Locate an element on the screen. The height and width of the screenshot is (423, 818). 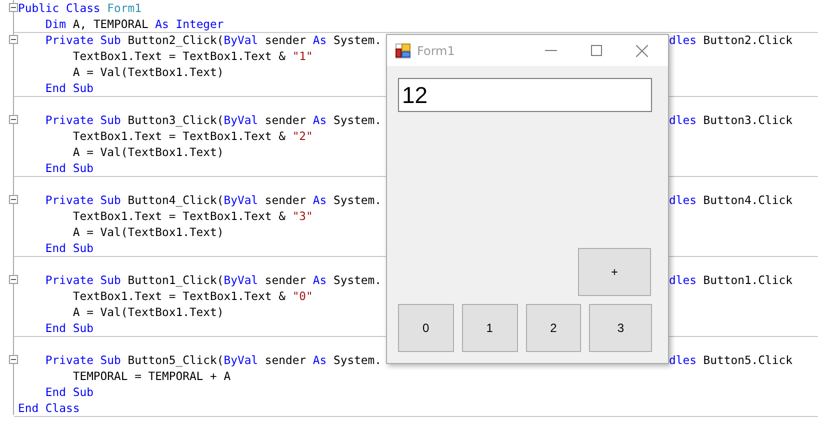
code-line: Private Sub Button2_Click(ByVal sender As System. is located at coordinates (213, 40).